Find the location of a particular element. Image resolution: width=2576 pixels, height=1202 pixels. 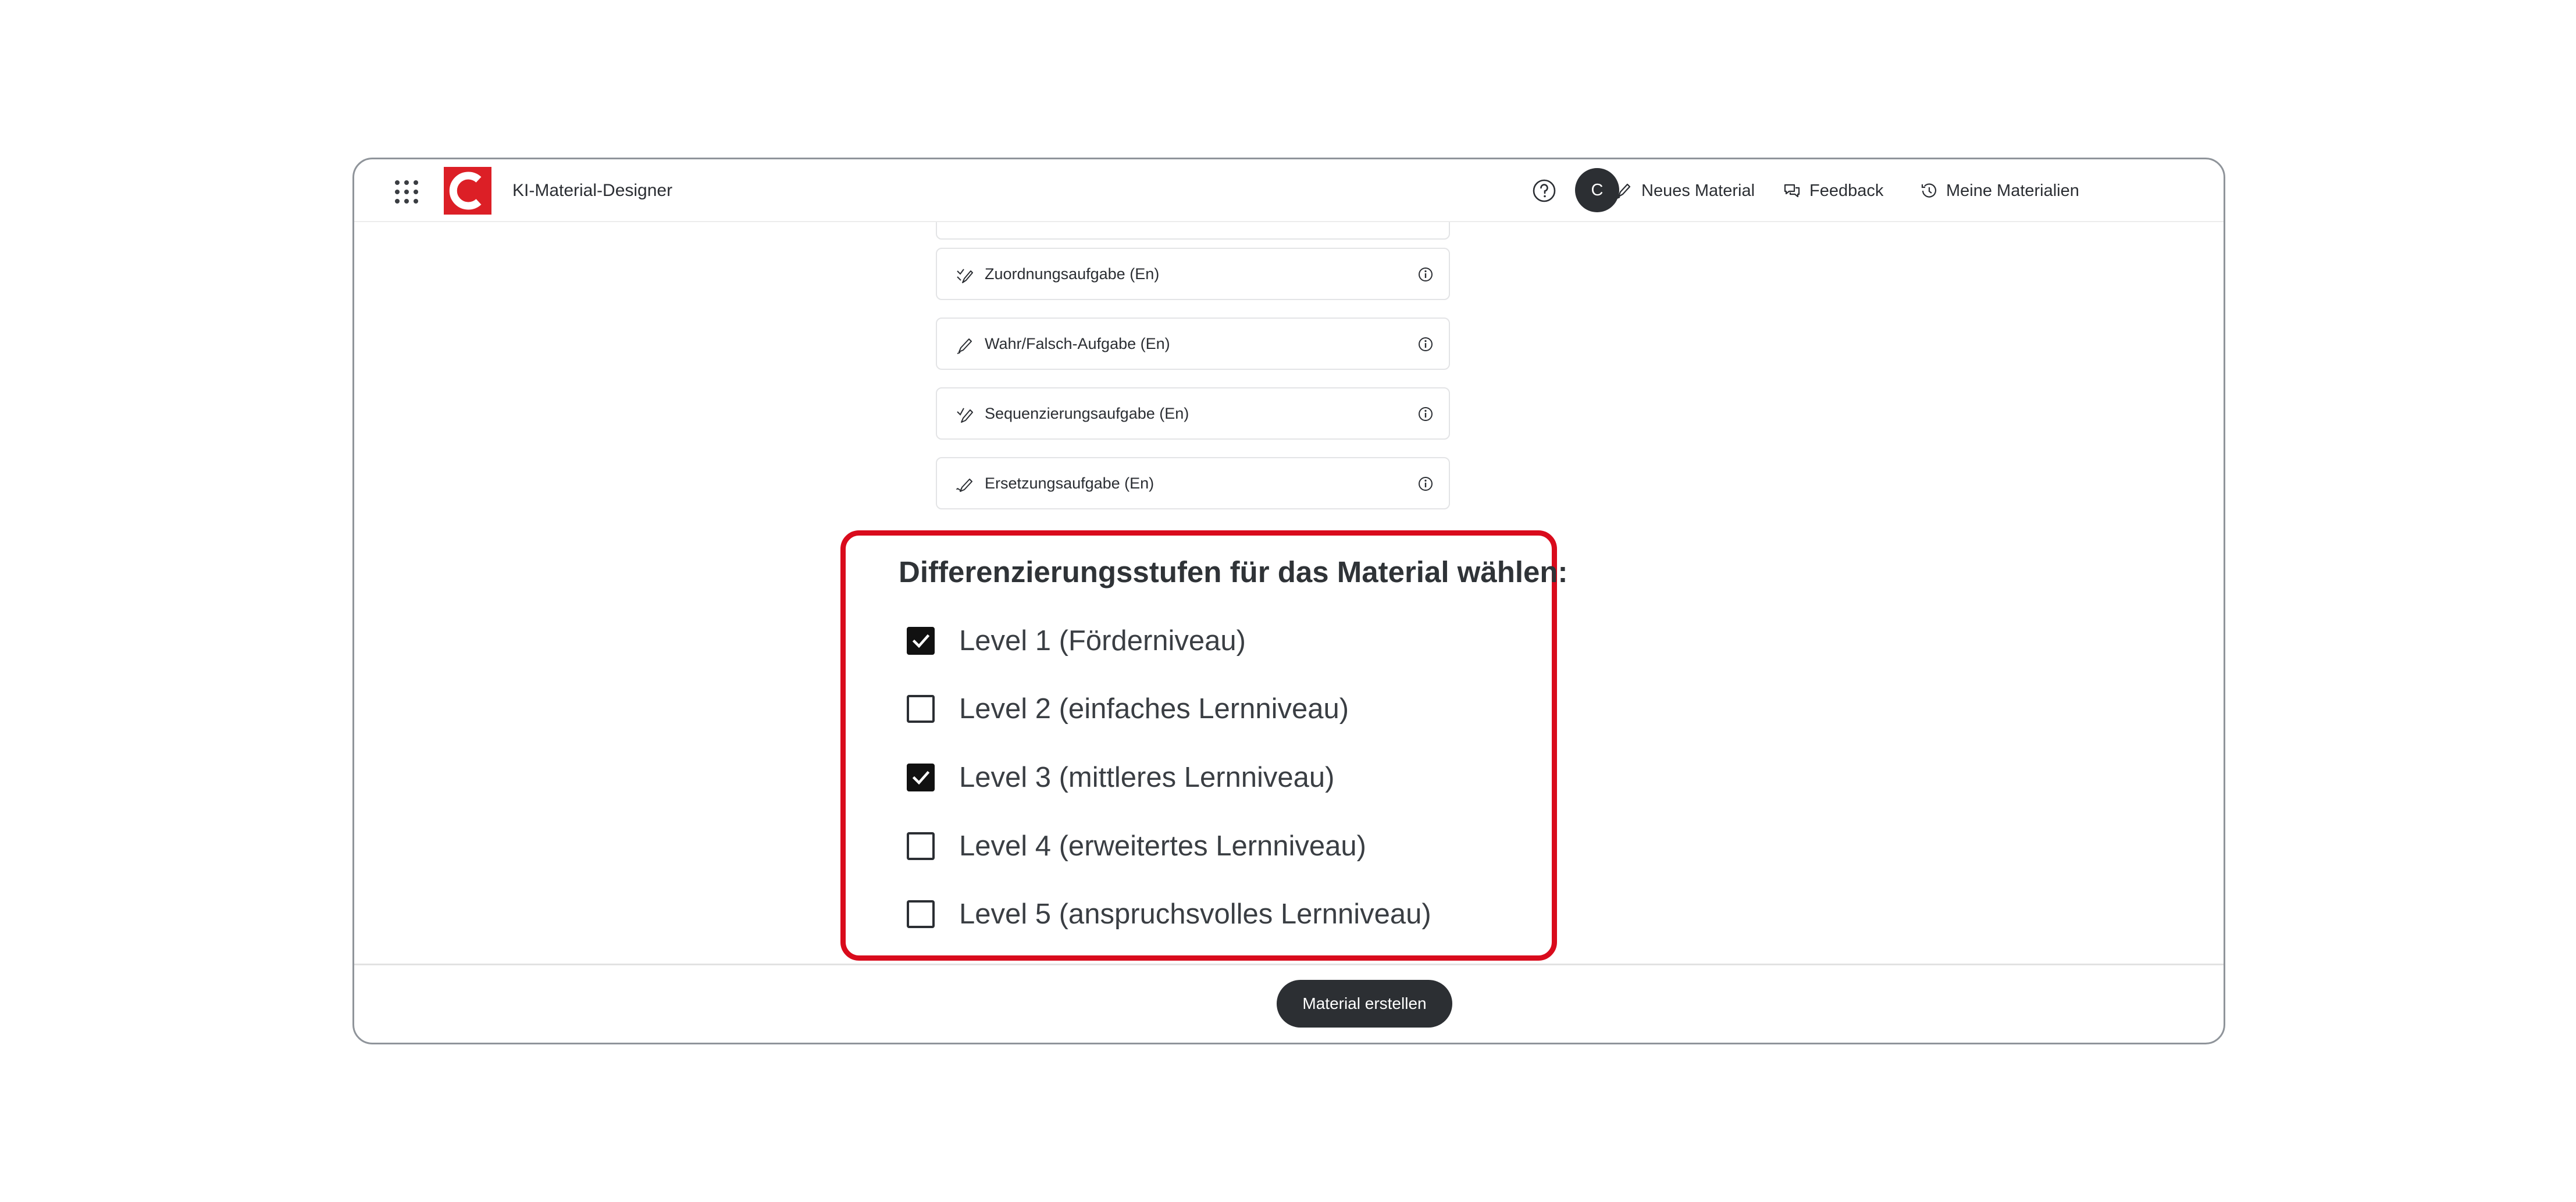

level-4-option: Level 4 (erweitertes Lernniveau) is located at coordinates (1136, 846).